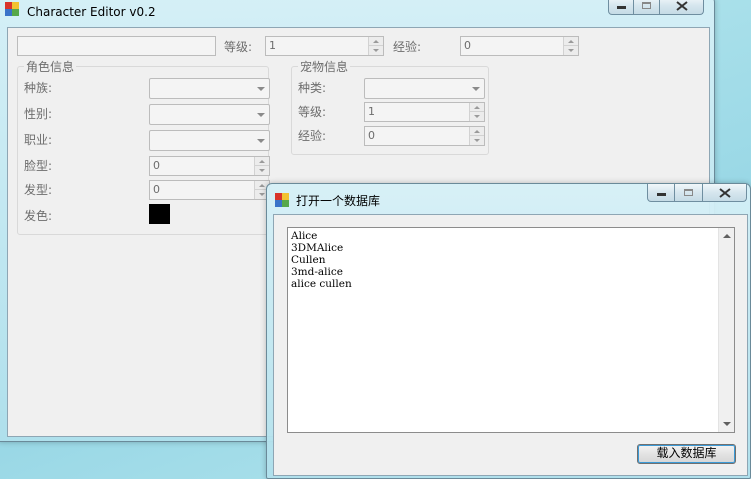 This screenshot has height=479, width=751. Describe the element at coordinates (324, 66) in the screenshot. I see `pet-group-title: 宠物信息` at that location.